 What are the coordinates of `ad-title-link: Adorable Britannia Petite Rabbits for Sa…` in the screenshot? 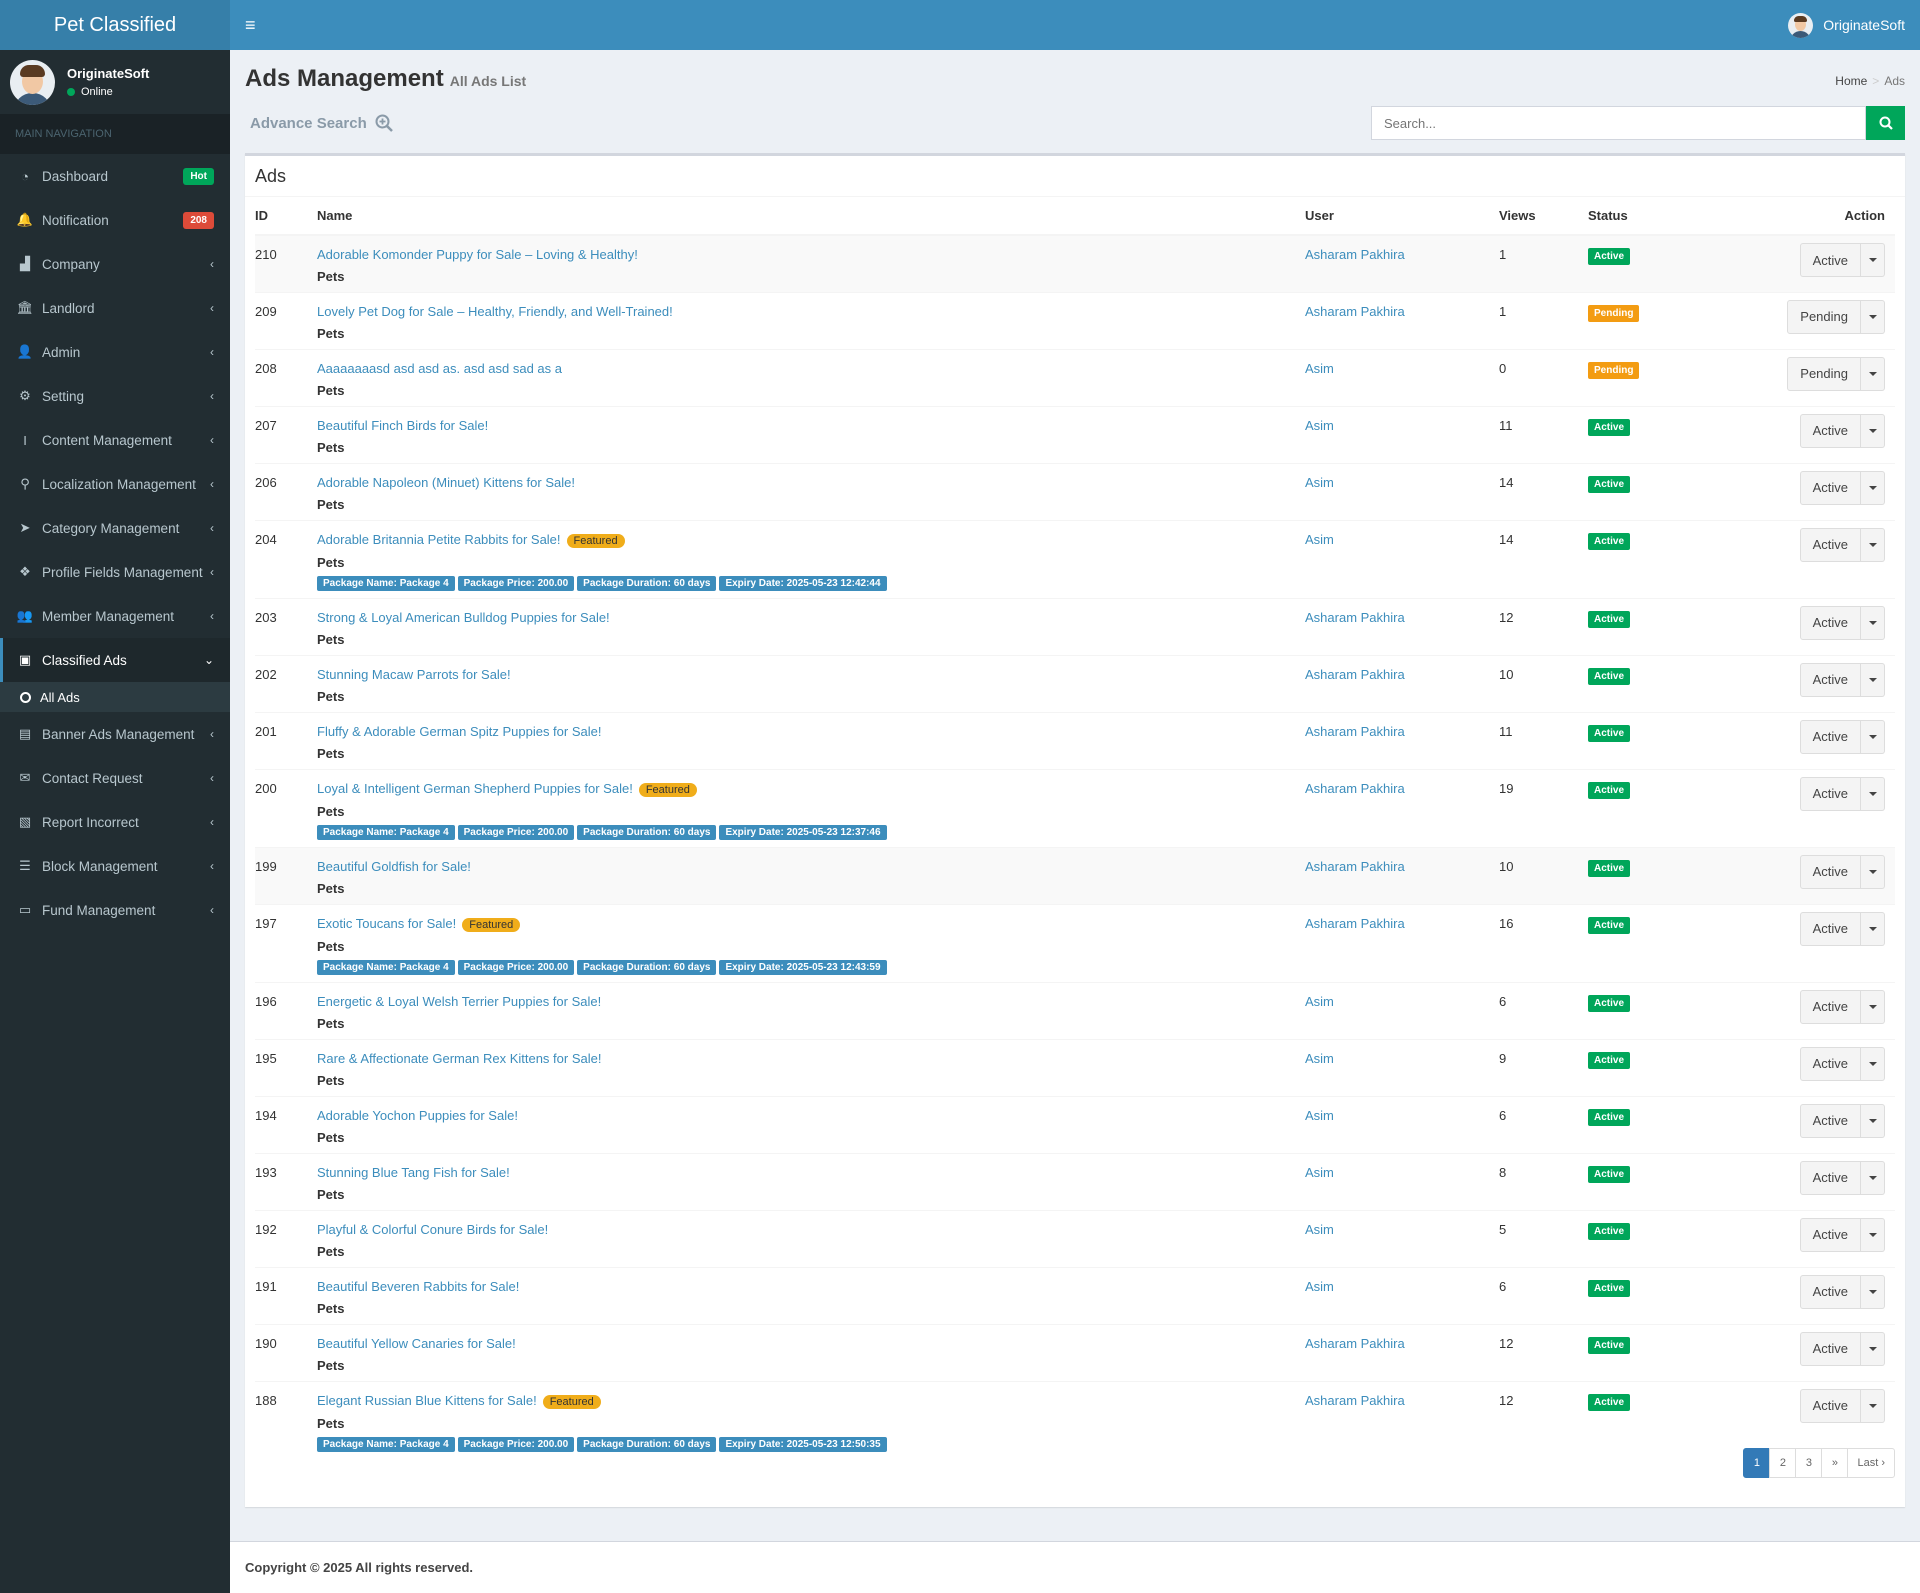 It's located at (439, 539).